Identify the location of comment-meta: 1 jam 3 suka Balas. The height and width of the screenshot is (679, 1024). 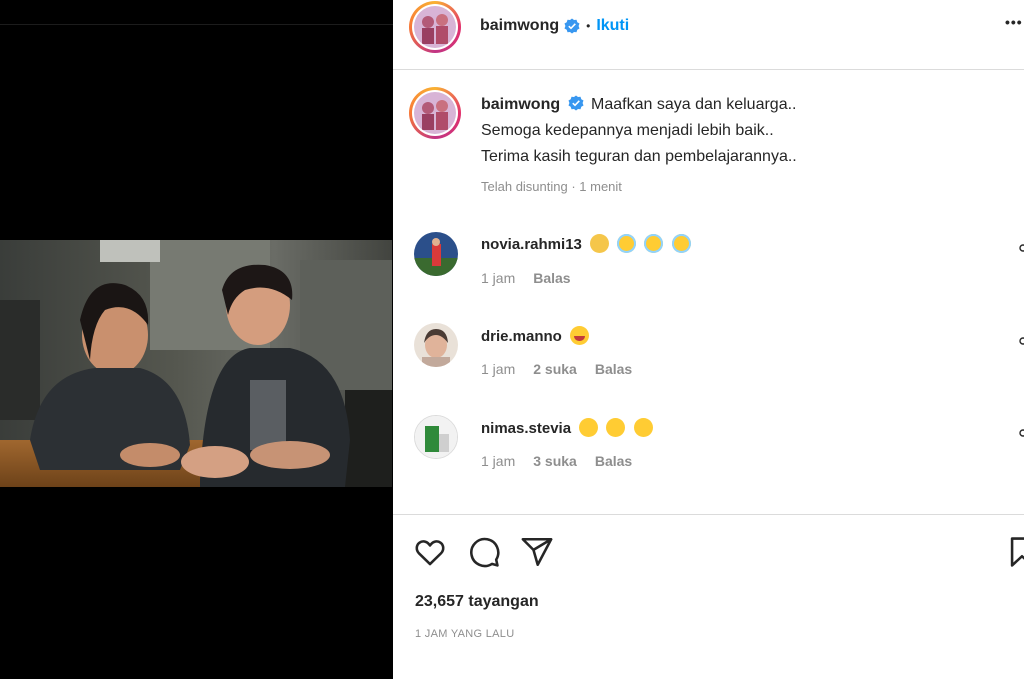
(565, 461).